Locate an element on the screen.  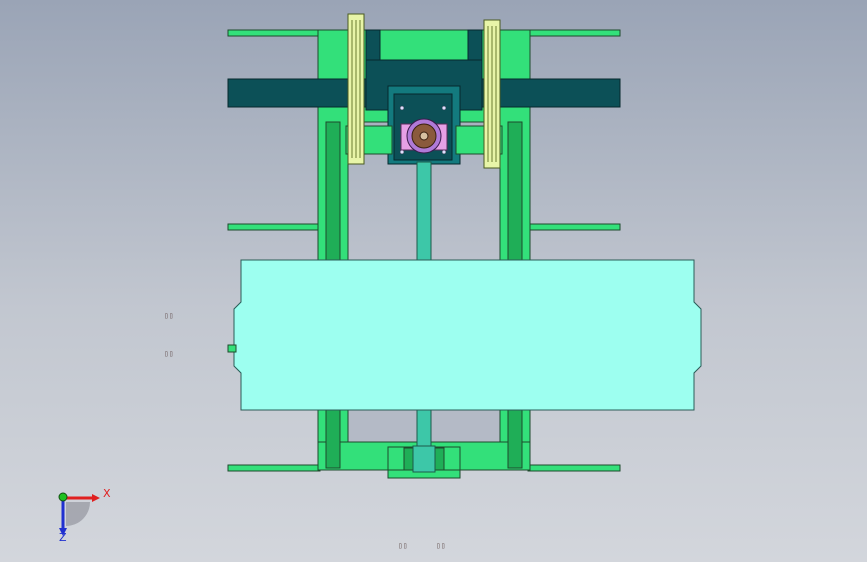
work-table is located at coordinates (467, 335).